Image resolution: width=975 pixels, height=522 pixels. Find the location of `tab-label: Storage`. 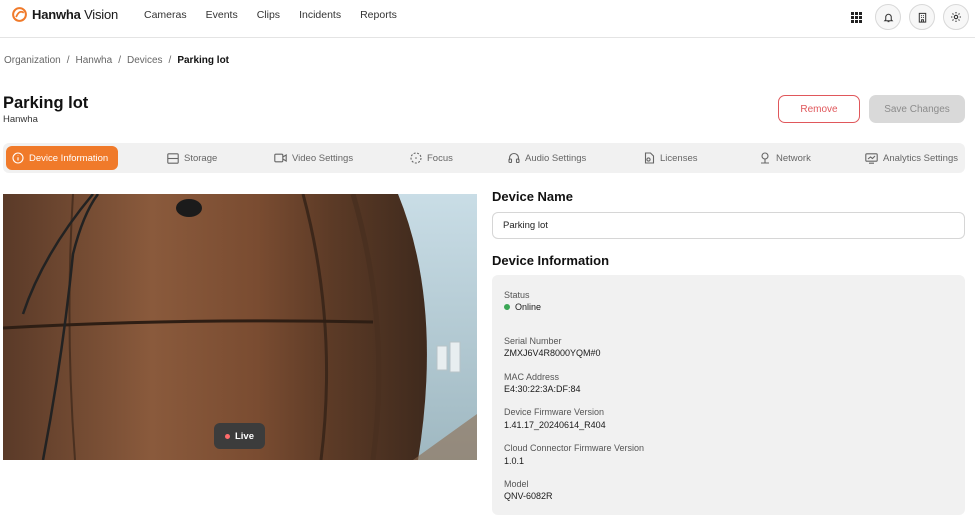

tab-label: Storage is located at coordinates (201, 158).